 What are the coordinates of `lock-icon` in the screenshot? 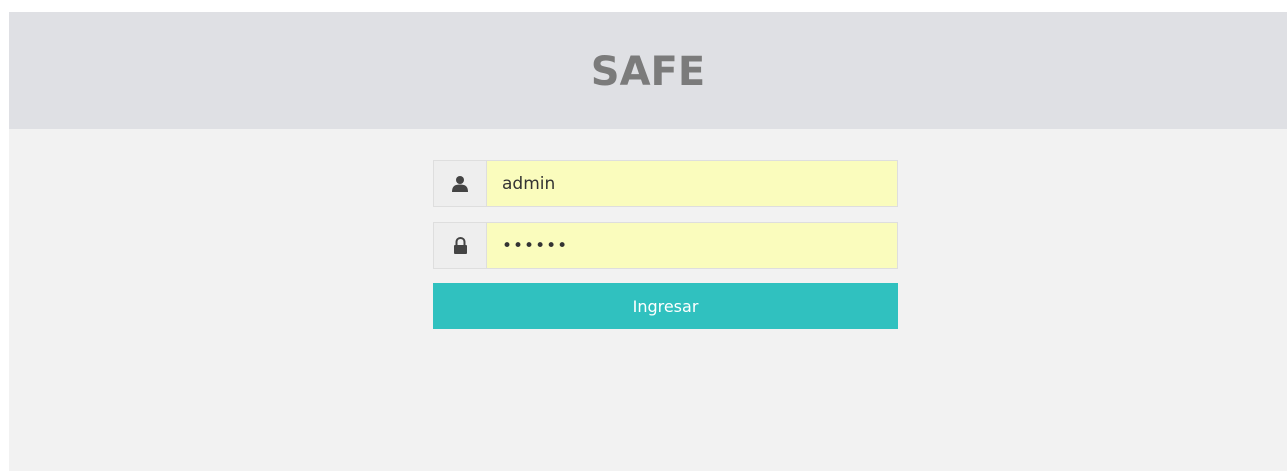 It's located at (460, 245).